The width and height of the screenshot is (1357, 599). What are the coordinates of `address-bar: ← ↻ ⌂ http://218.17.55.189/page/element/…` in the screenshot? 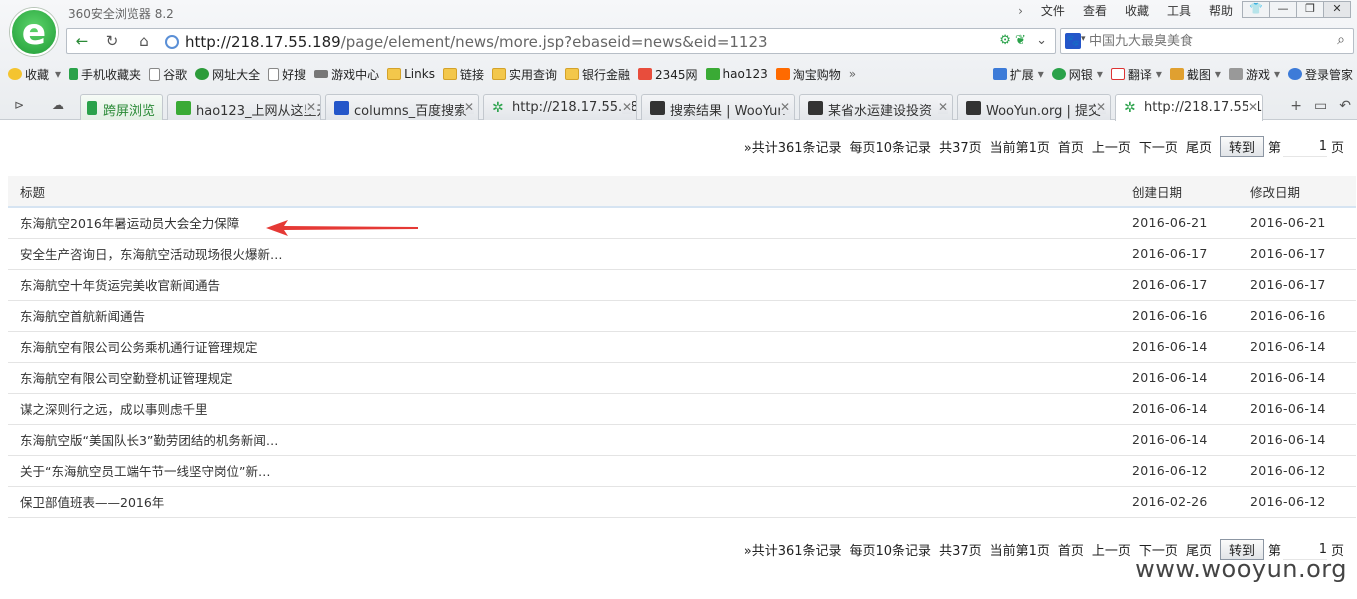 It's located at (561, 41).